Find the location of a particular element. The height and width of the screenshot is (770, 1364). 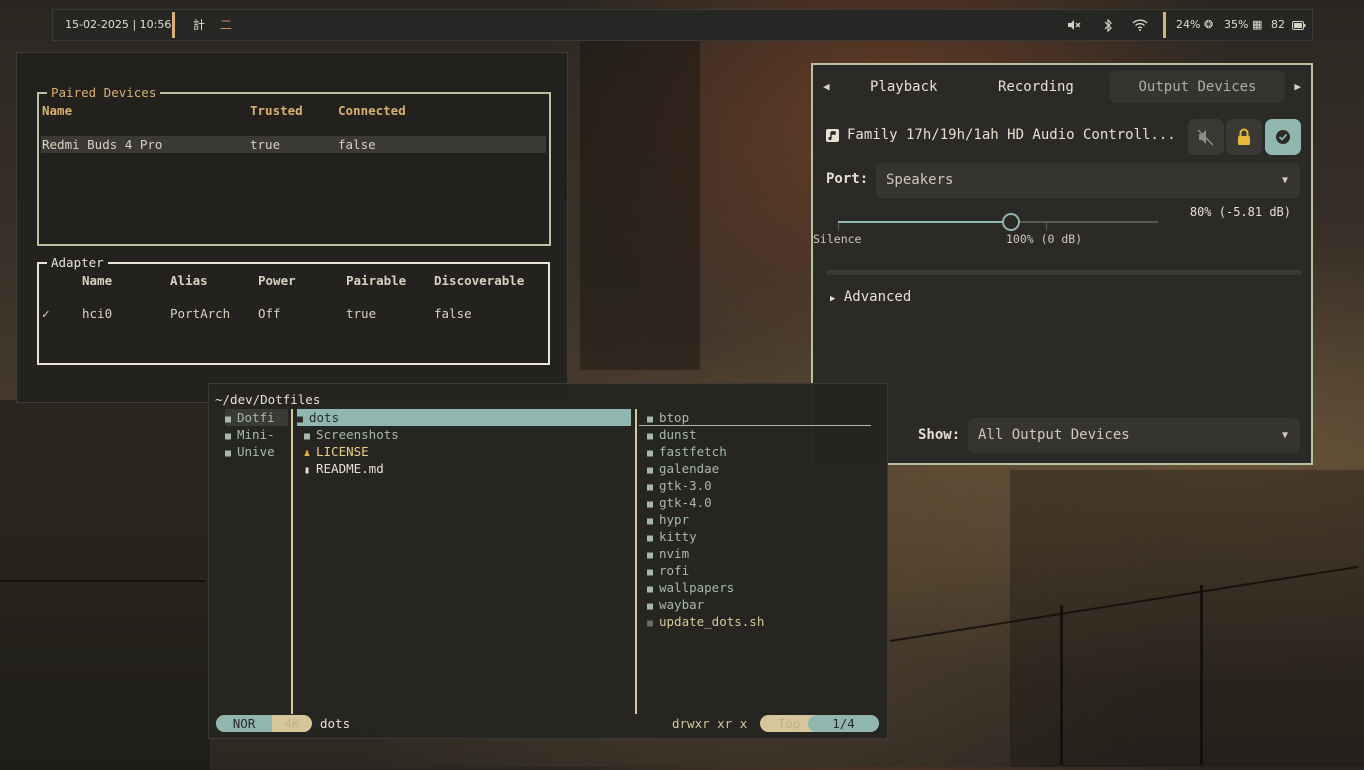

adapter-alias: PortArch is located at coordinates (200, 313).